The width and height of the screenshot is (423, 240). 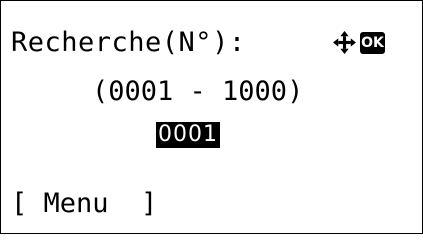 I want to click on page-title: Recherche(N°):, so click(x=128, y=42).